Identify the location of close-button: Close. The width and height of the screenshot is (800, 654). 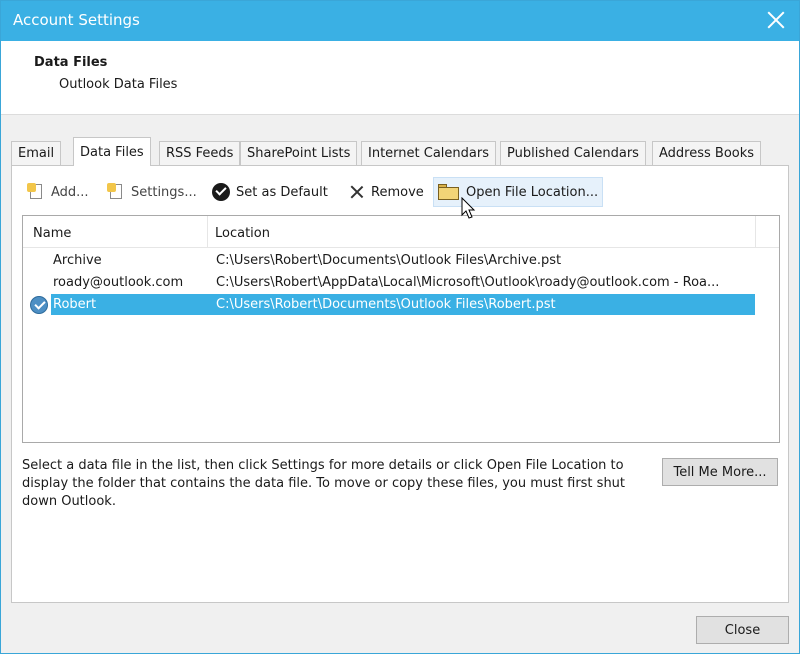
(742, 630).